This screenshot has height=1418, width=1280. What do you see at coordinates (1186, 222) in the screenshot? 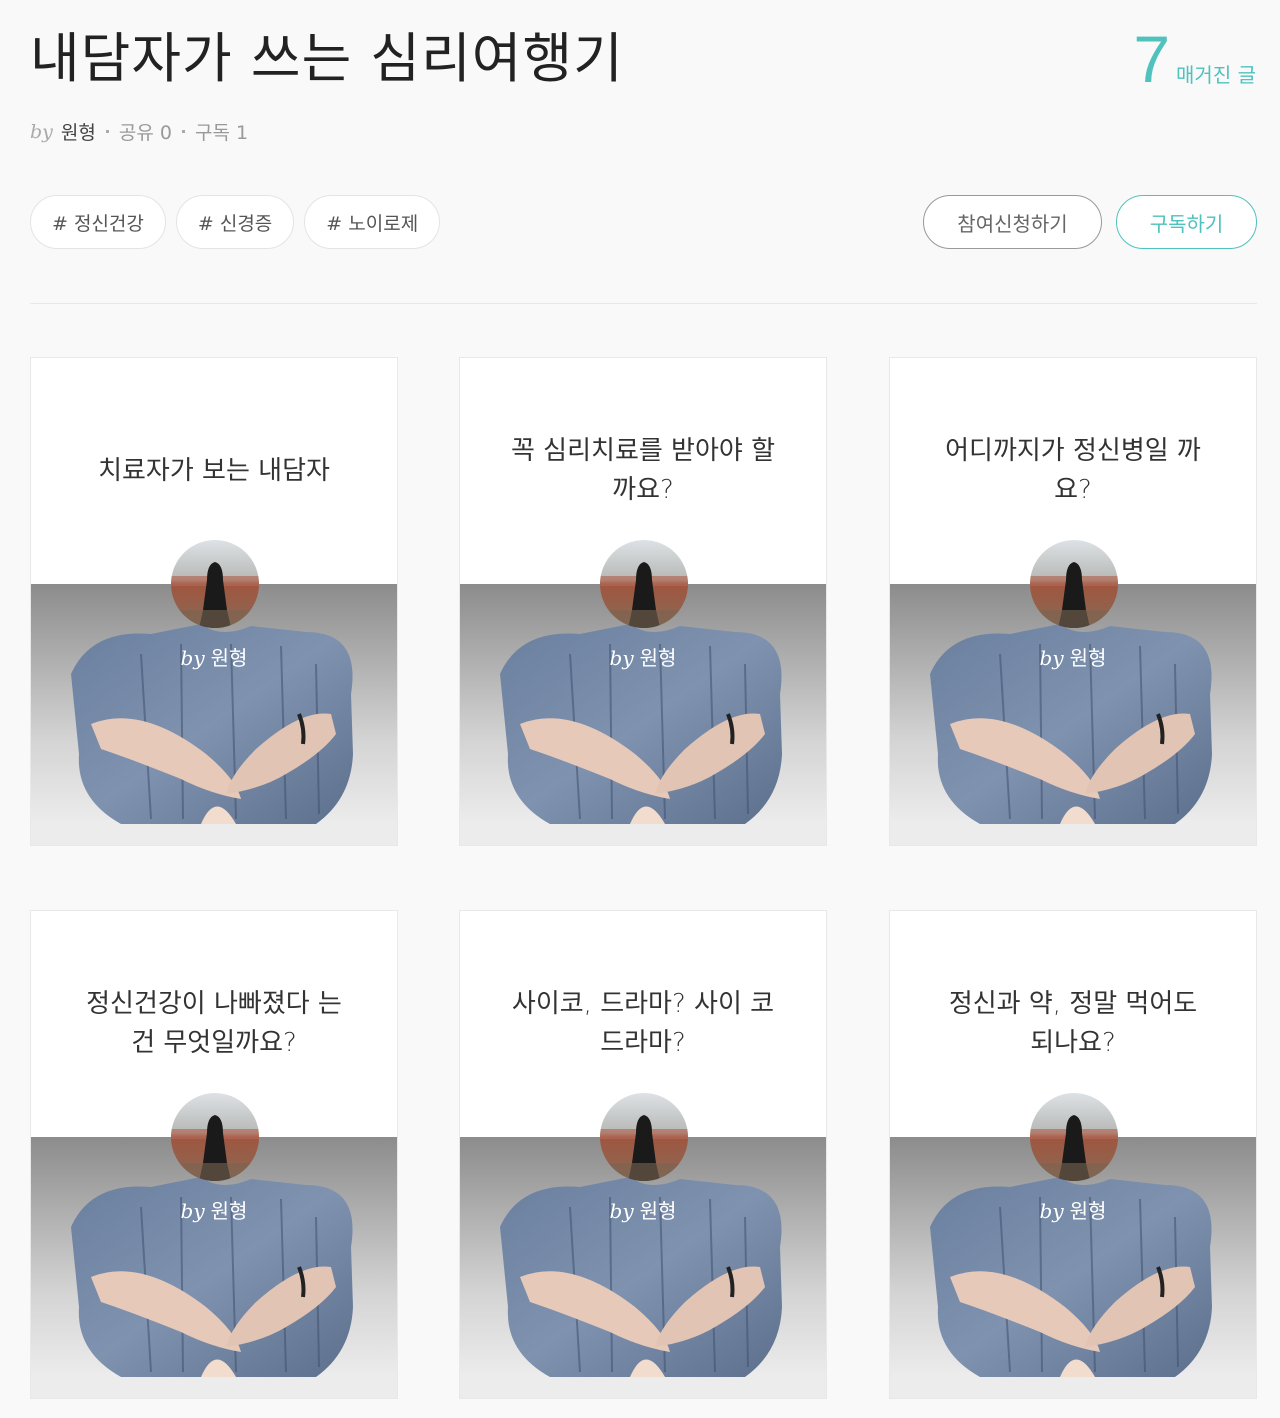
I see `subscribe-button: 구독하기` at bounding box center [1186, 222].